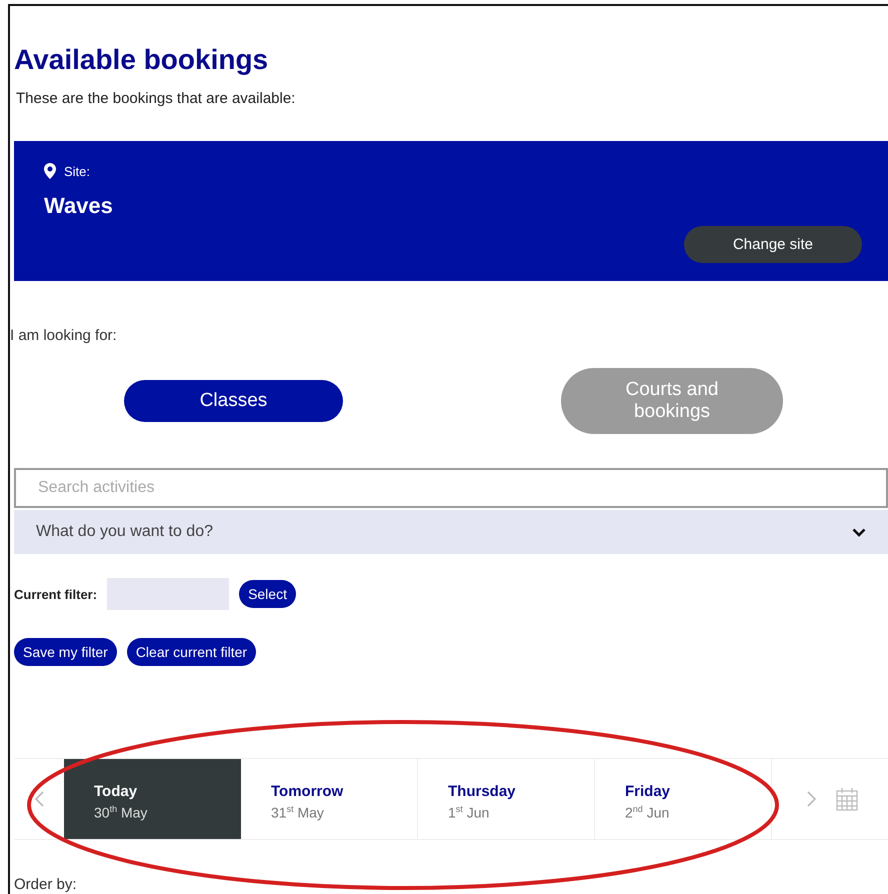  Describe the element at coordinates (191, 652) in the screenshot. I see `filter-button: Clear current filter` at that location.